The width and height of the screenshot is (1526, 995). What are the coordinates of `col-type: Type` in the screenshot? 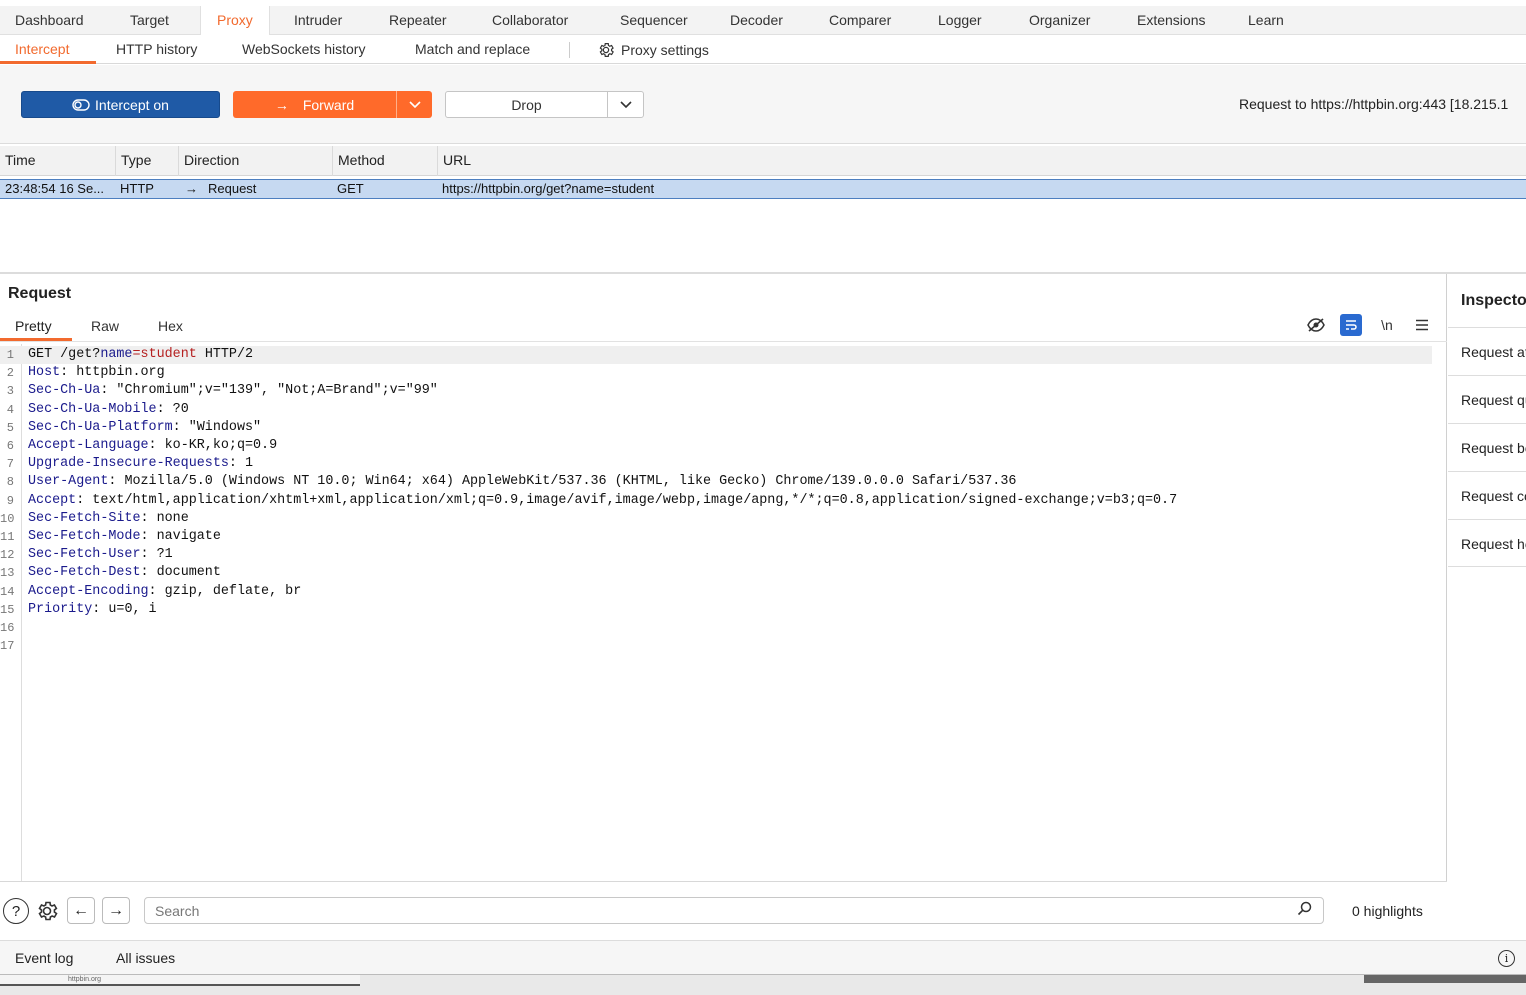 It's located at (146, 161).